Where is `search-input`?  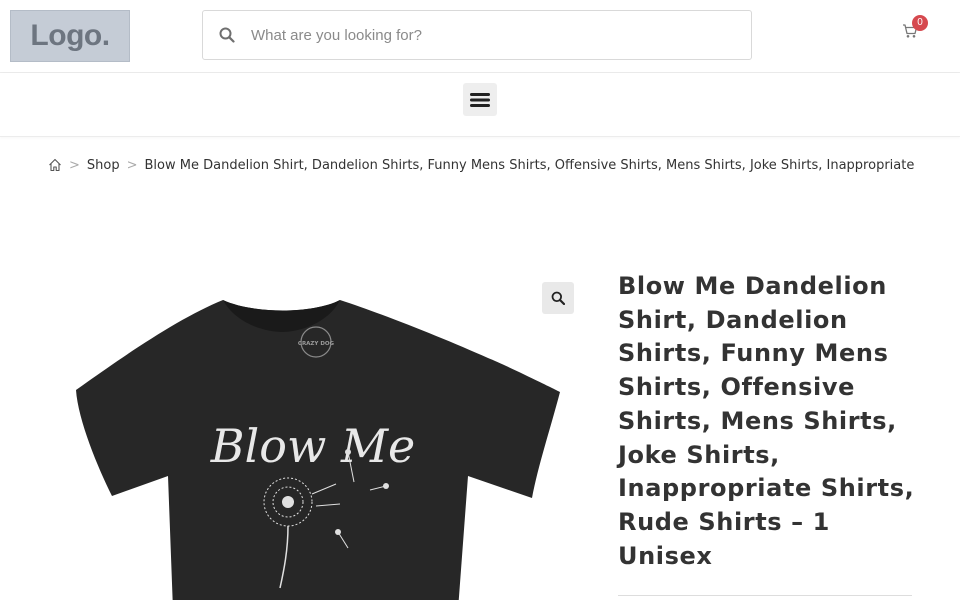 search-input is located at coordinates (491, 35).